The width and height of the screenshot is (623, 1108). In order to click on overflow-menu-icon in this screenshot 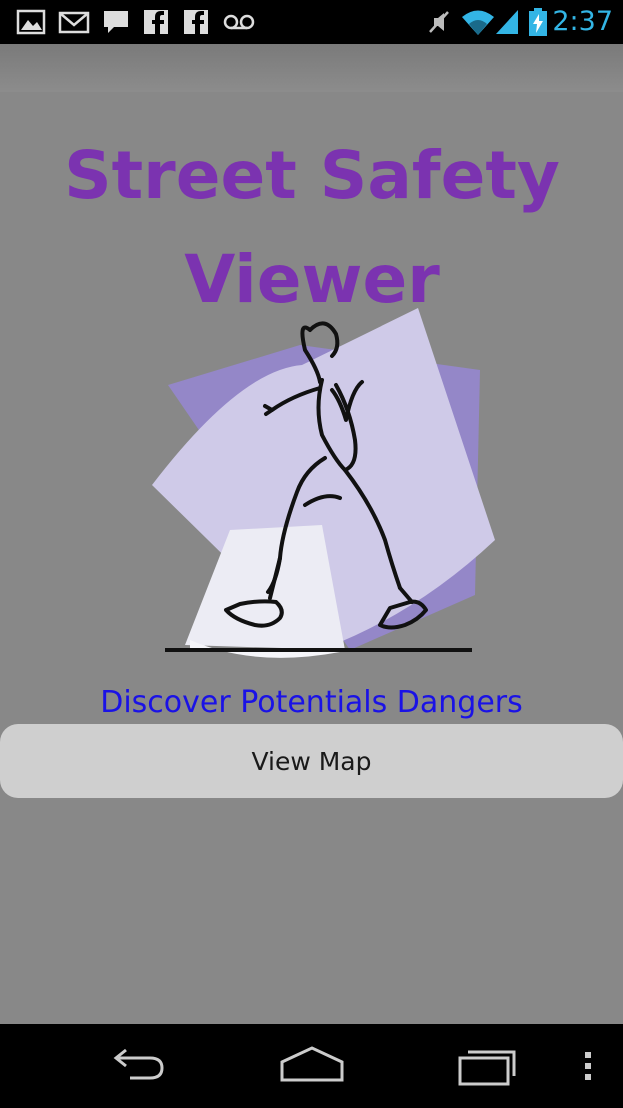, I will do `click(588, 1066)`.